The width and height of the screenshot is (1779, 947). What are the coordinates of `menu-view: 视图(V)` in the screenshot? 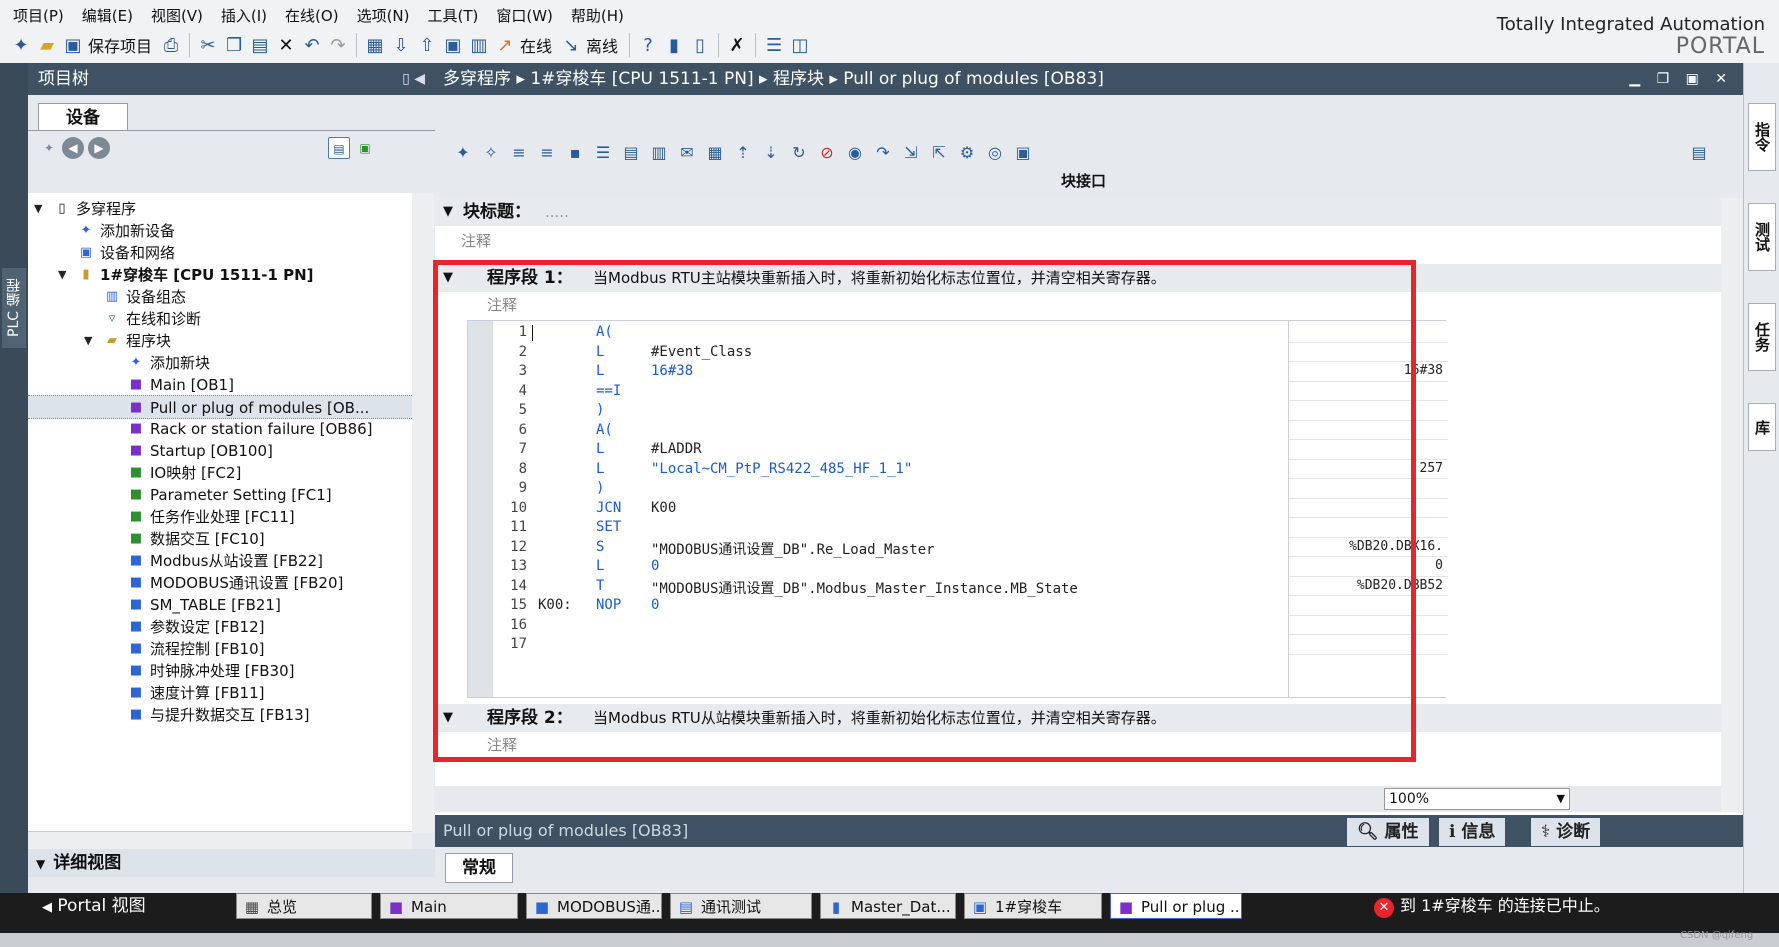 It's located at (181, 16).